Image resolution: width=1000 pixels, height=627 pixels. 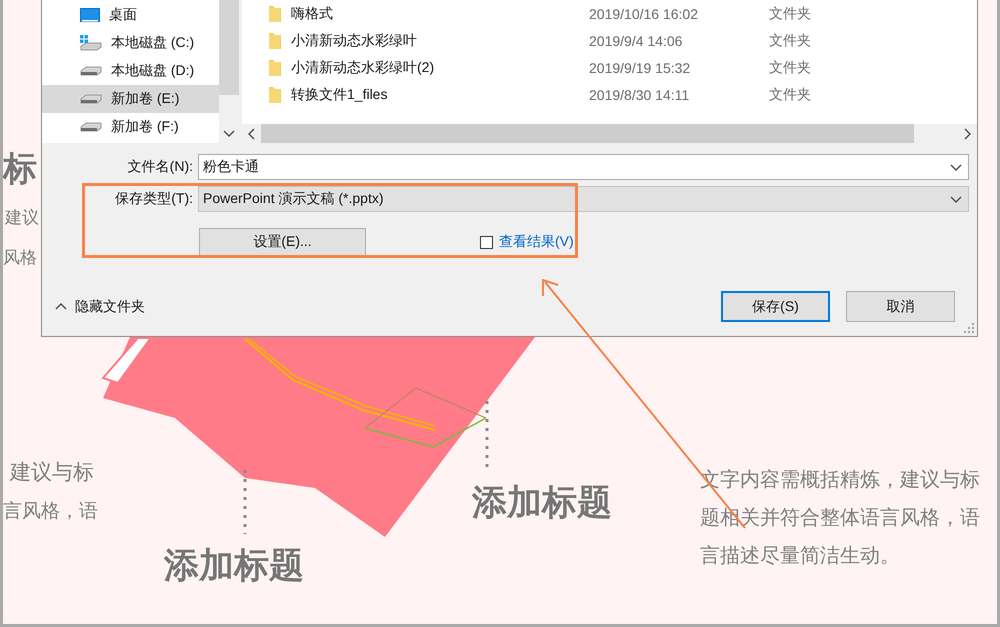 What do you see at coordinates (639, 94) in the screenshot?
I see `modified-date: 2019/8/30 14:11` at bounding box center [639, 94].